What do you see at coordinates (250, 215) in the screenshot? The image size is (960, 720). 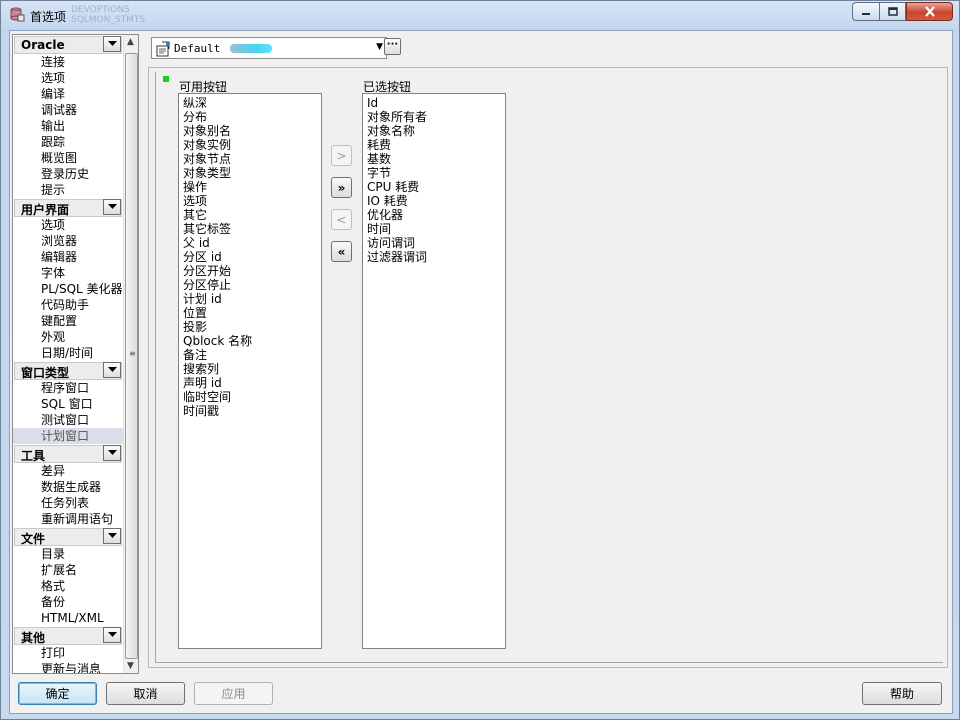 I see `list-item: 其它` at bounding box center [250, 215].